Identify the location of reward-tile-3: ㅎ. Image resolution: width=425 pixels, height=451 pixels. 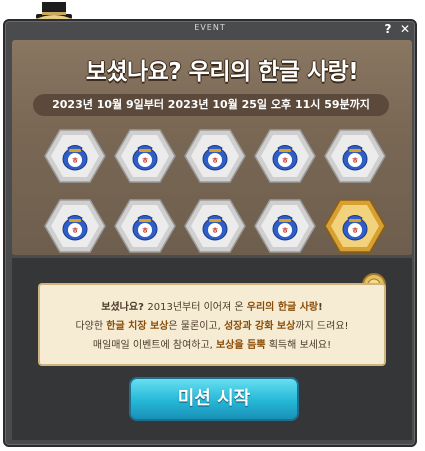
(215, 156).